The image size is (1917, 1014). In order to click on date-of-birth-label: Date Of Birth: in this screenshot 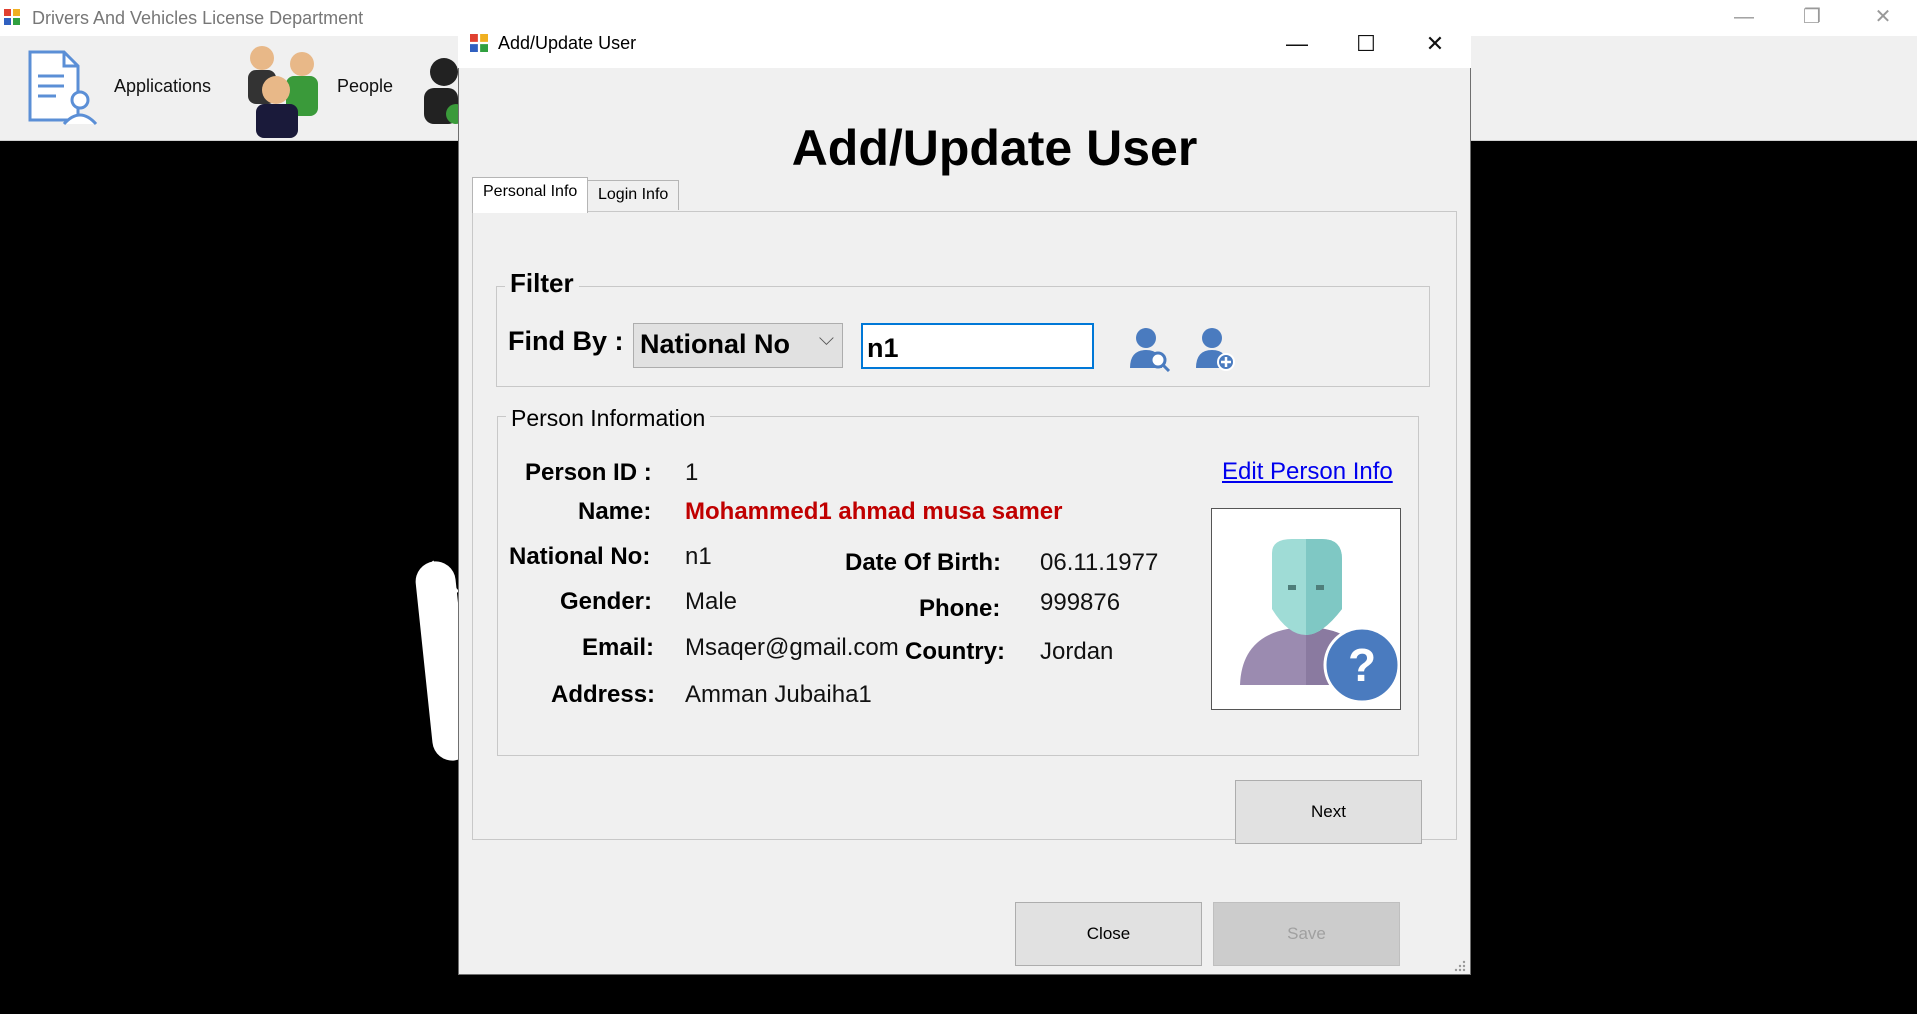, I will do `click(923, 562)`.